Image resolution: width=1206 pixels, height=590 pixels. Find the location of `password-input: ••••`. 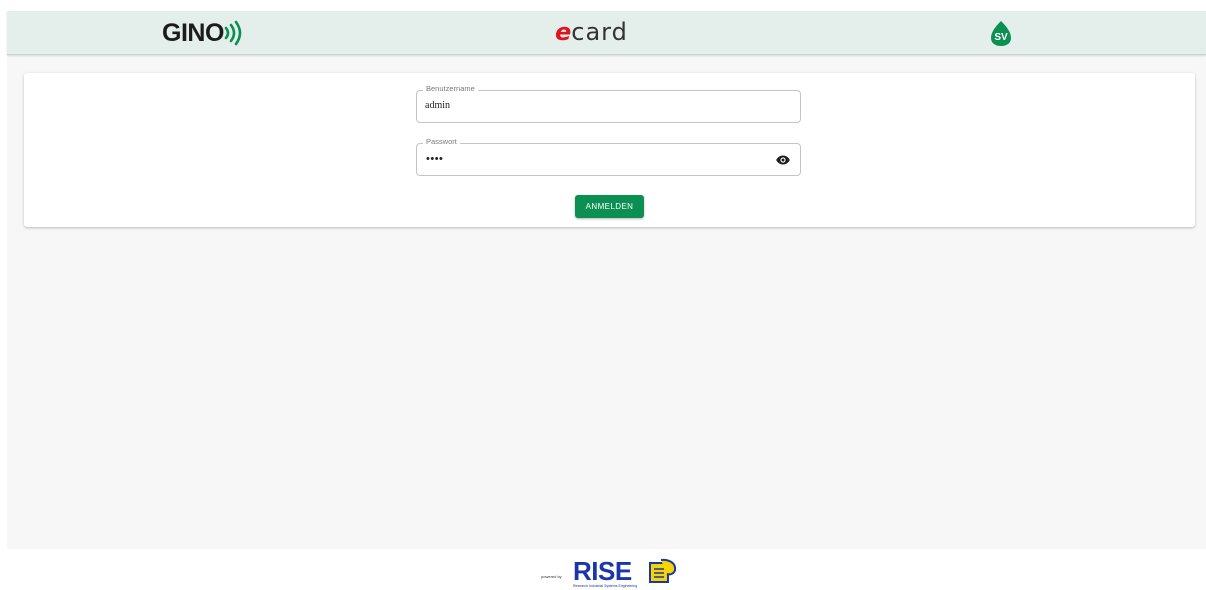

password-input: •••• is located at coordinates (434, 159).